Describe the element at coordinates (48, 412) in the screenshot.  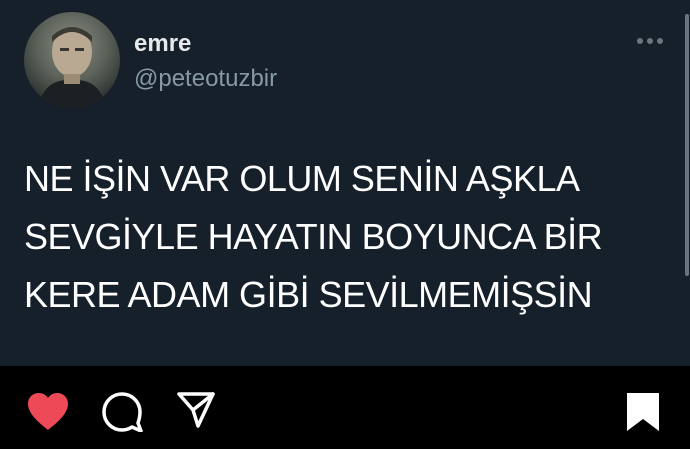
I see `heart-icon` at that location.